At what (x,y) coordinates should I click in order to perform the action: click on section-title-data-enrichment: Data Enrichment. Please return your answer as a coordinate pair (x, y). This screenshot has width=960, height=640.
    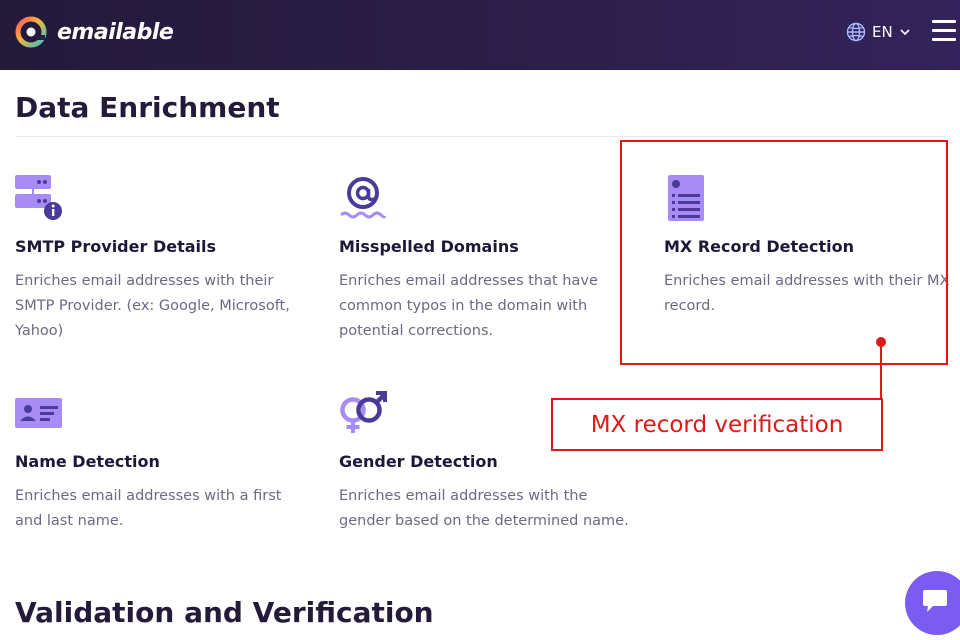
    Looking at the image, I should click on (147, 107).